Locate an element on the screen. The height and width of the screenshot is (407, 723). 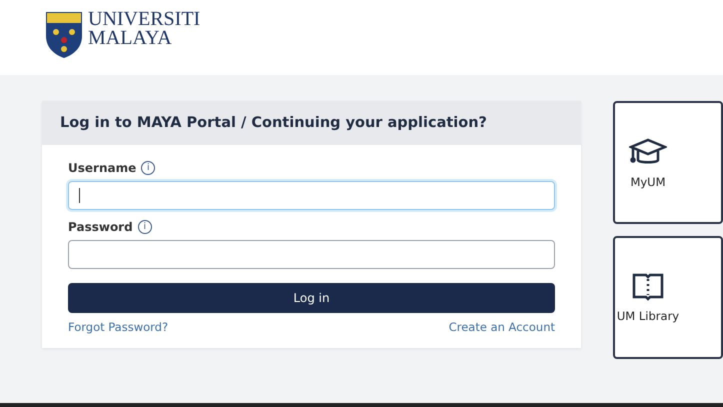
crest-icon is located at coordinates (64, 35).